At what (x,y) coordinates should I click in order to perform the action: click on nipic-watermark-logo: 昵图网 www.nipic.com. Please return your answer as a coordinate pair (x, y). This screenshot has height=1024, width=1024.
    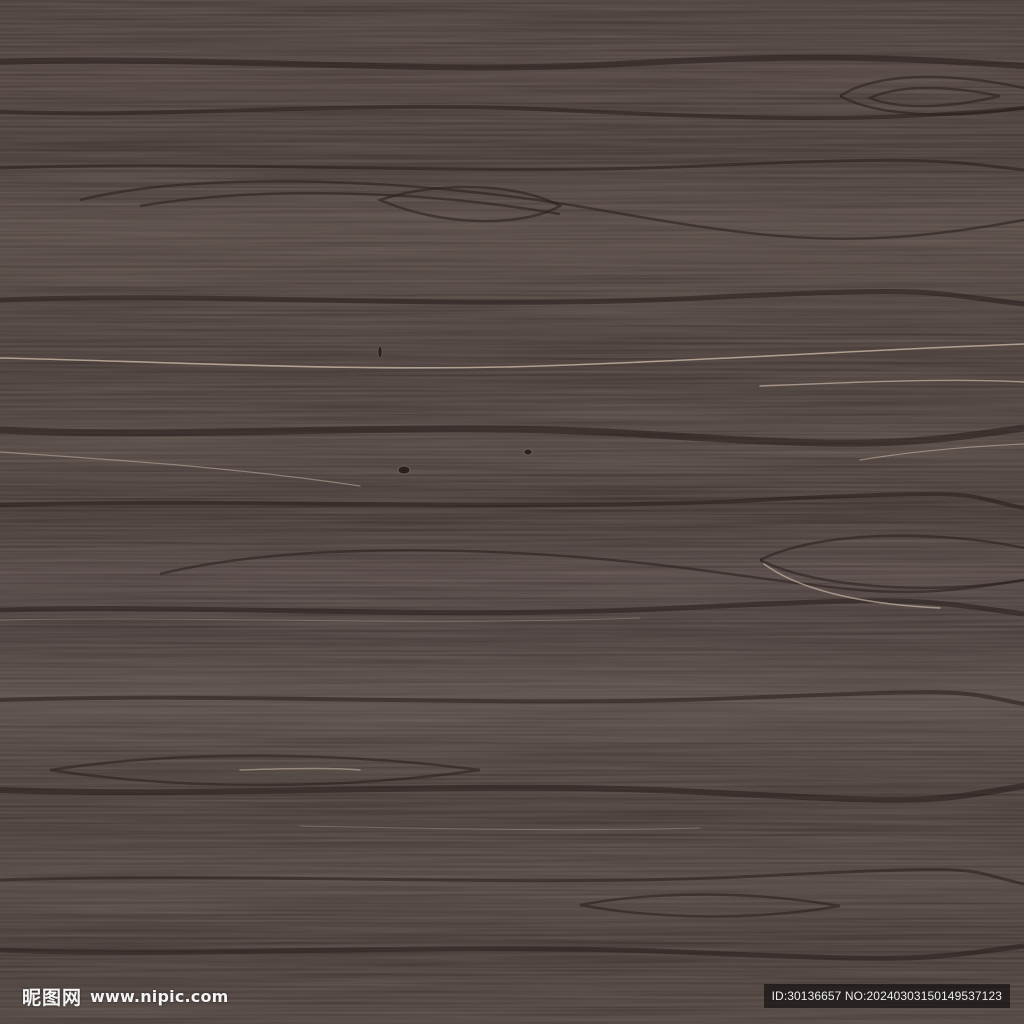
    Looking at the image, I should click on (125, 996).